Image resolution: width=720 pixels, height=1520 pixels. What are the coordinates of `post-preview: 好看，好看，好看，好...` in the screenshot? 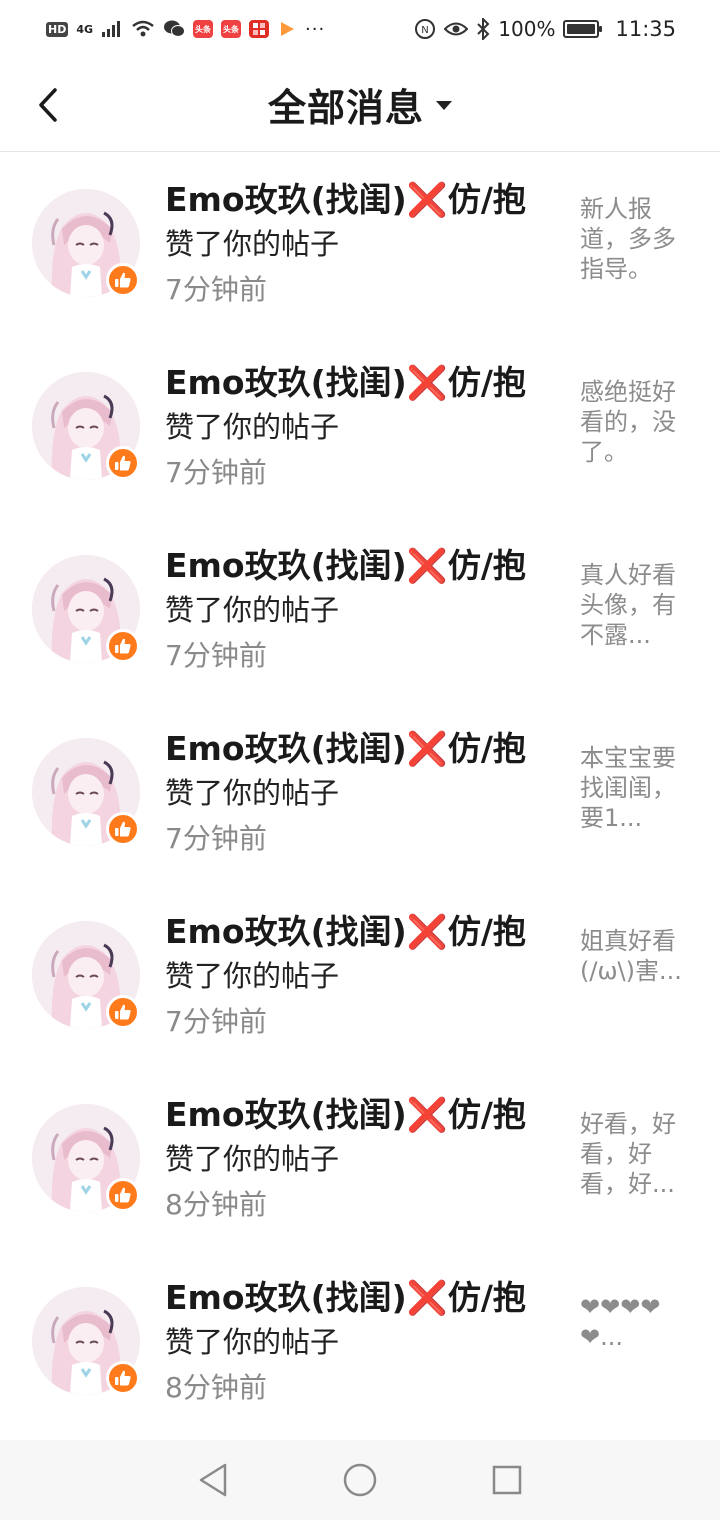 It's located at (636, 1154).